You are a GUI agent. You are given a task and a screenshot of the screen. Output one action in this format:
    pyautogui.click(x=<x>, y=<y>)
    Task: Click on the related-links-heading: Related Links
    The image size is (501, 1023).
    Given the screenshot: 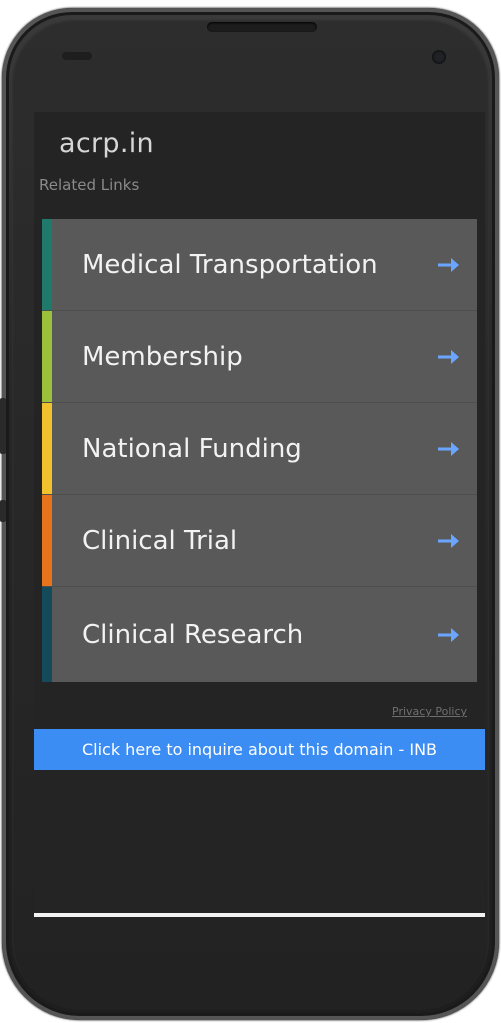 What is the action you would take?
    pyautogui.click(x=89, y=185)
    